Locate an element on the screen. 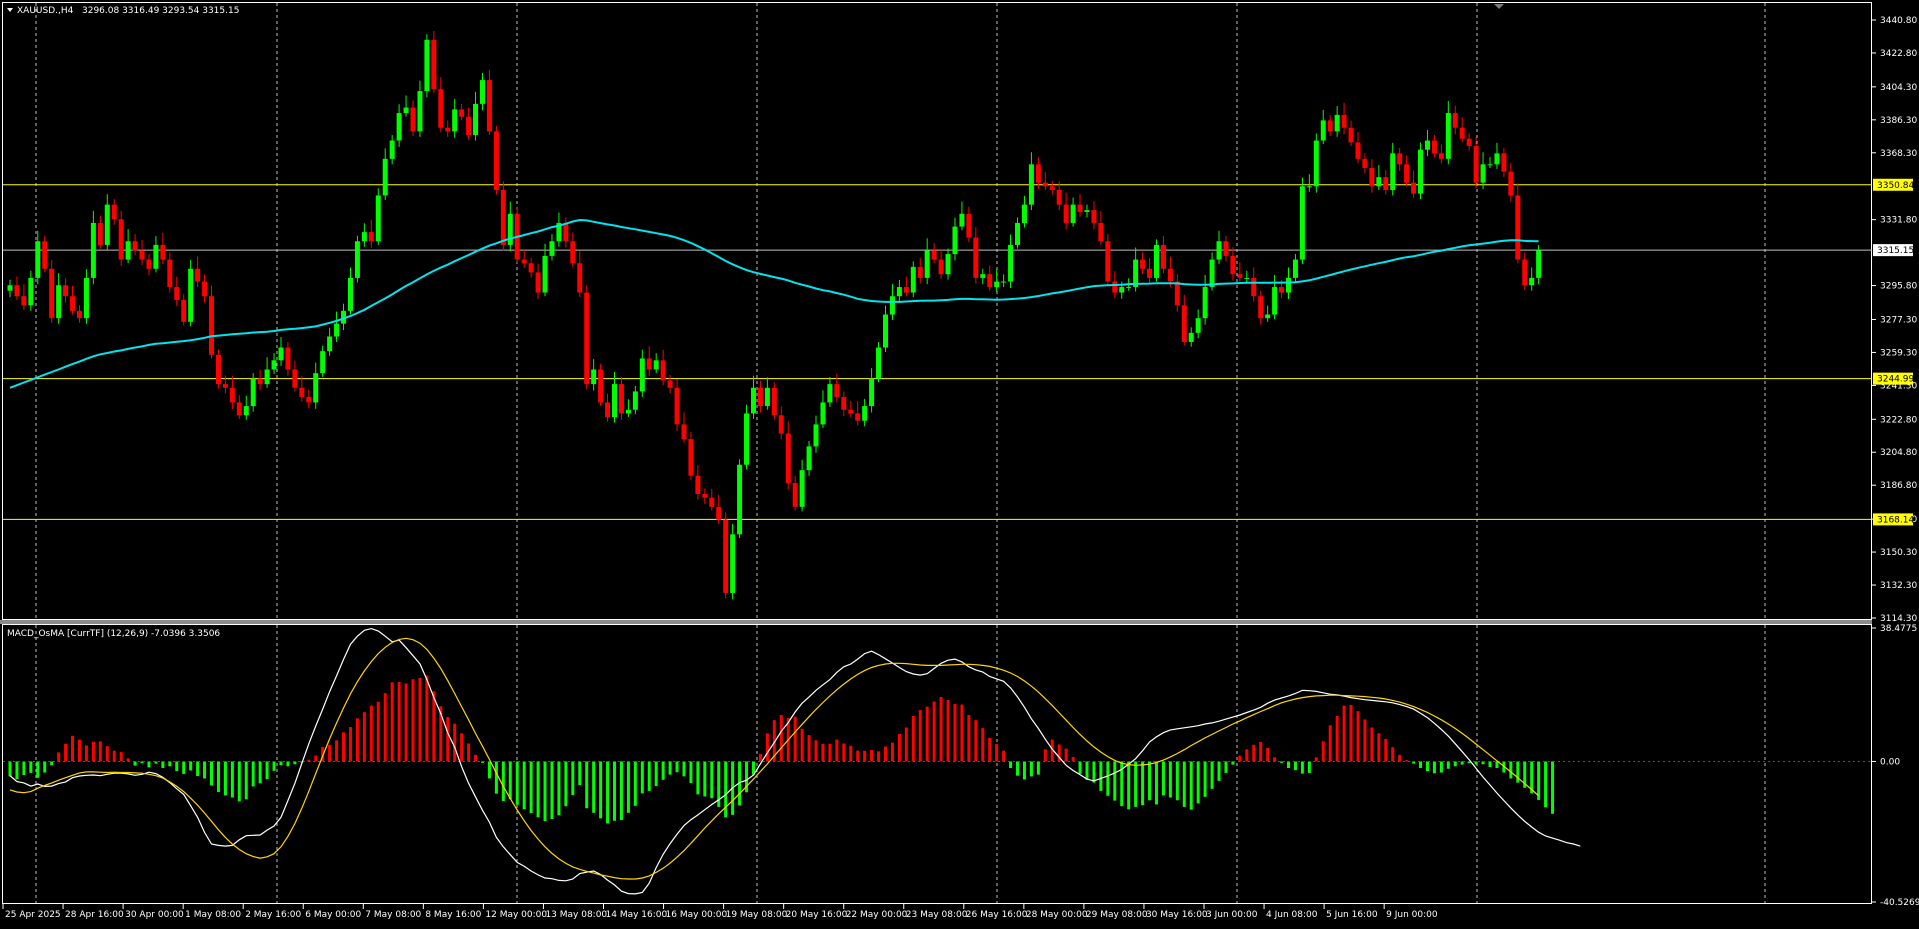 This screenshot has width=1919, height=929. price-tick-label: 3222.80 is located at coordinates (1898, 420).